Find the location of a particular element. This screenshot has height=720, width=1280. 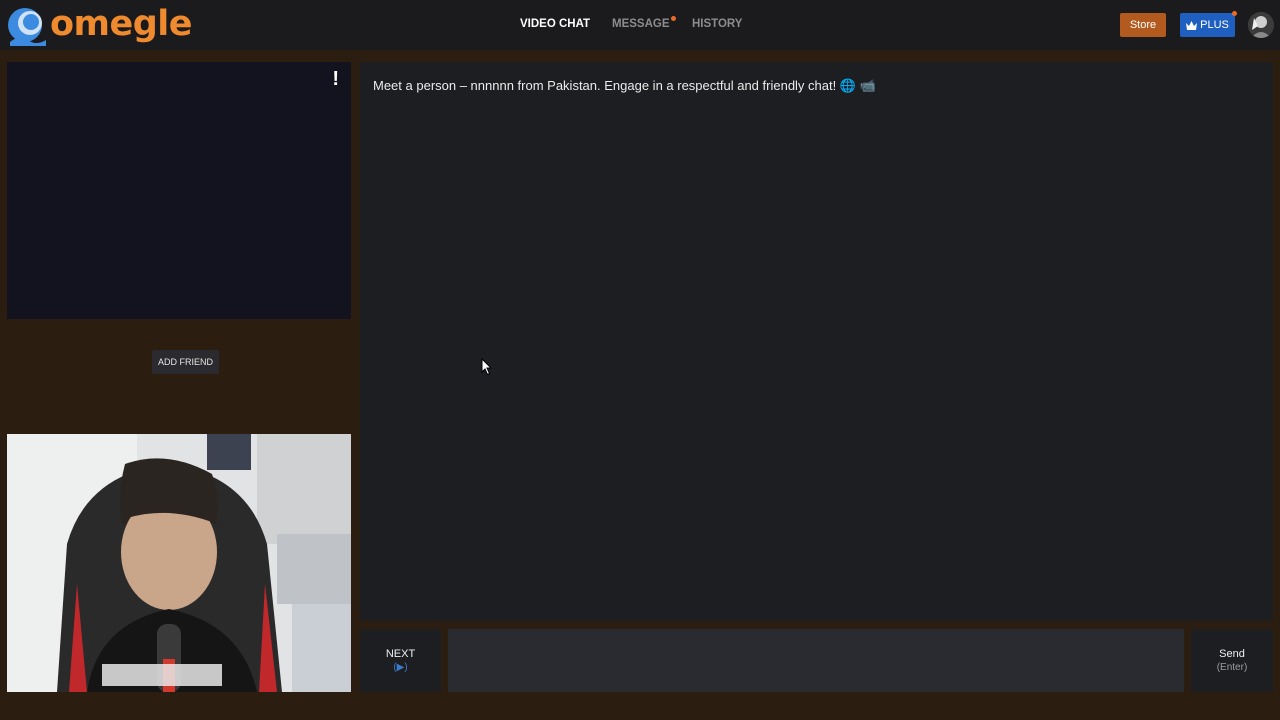

next-button: NEXT (▶) is located at coordinates (400, 660).